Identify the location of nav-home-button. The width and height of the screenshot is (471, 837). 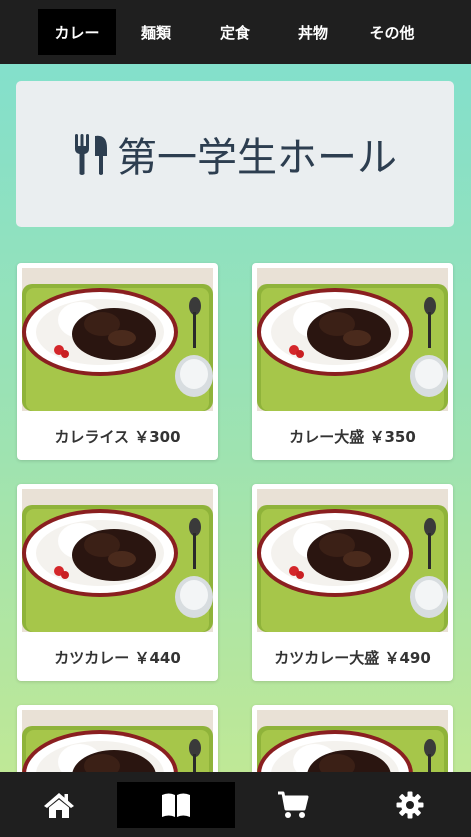
(59, 805).